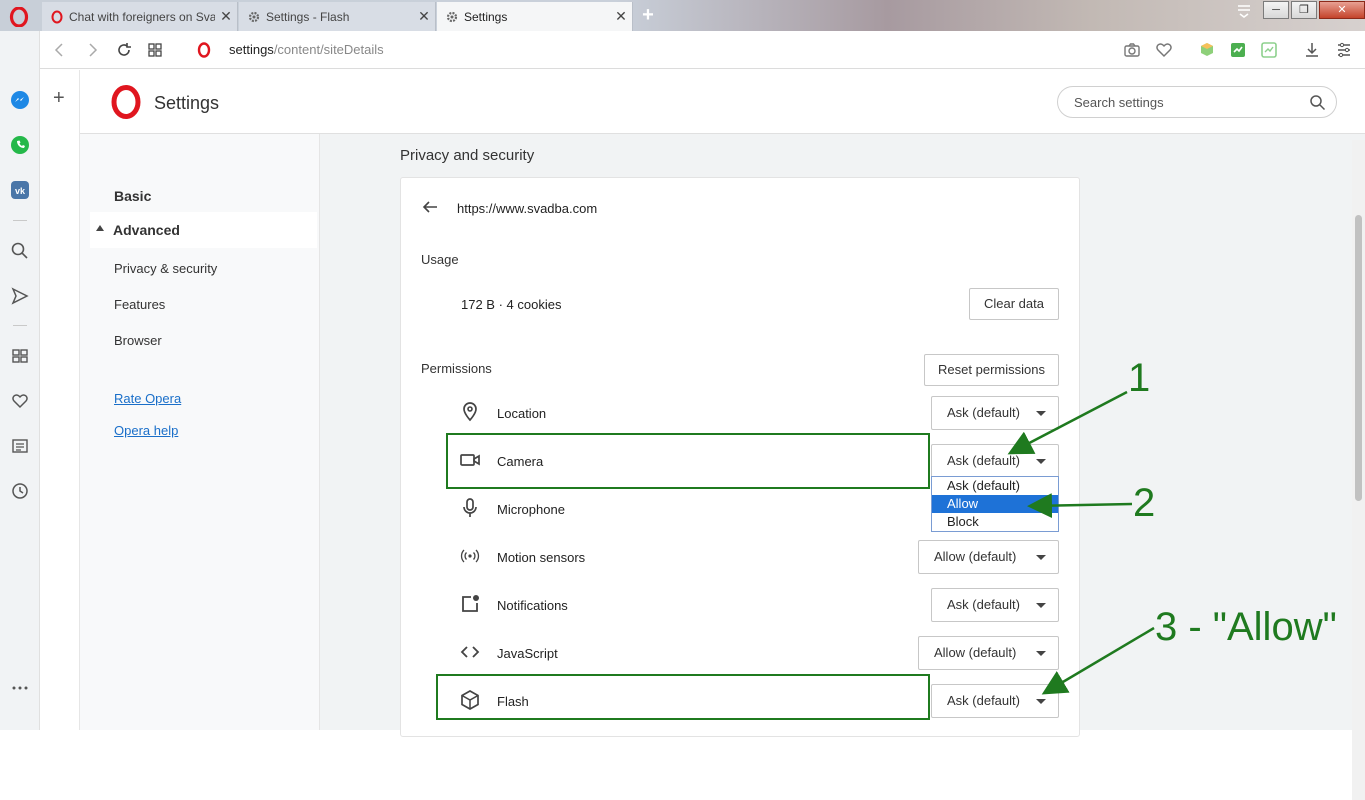 The image size is (1365, 800). Describe the element at coordinates (203, 230) in the screenshot. I see `nav-advanced: Advanced` at that location.